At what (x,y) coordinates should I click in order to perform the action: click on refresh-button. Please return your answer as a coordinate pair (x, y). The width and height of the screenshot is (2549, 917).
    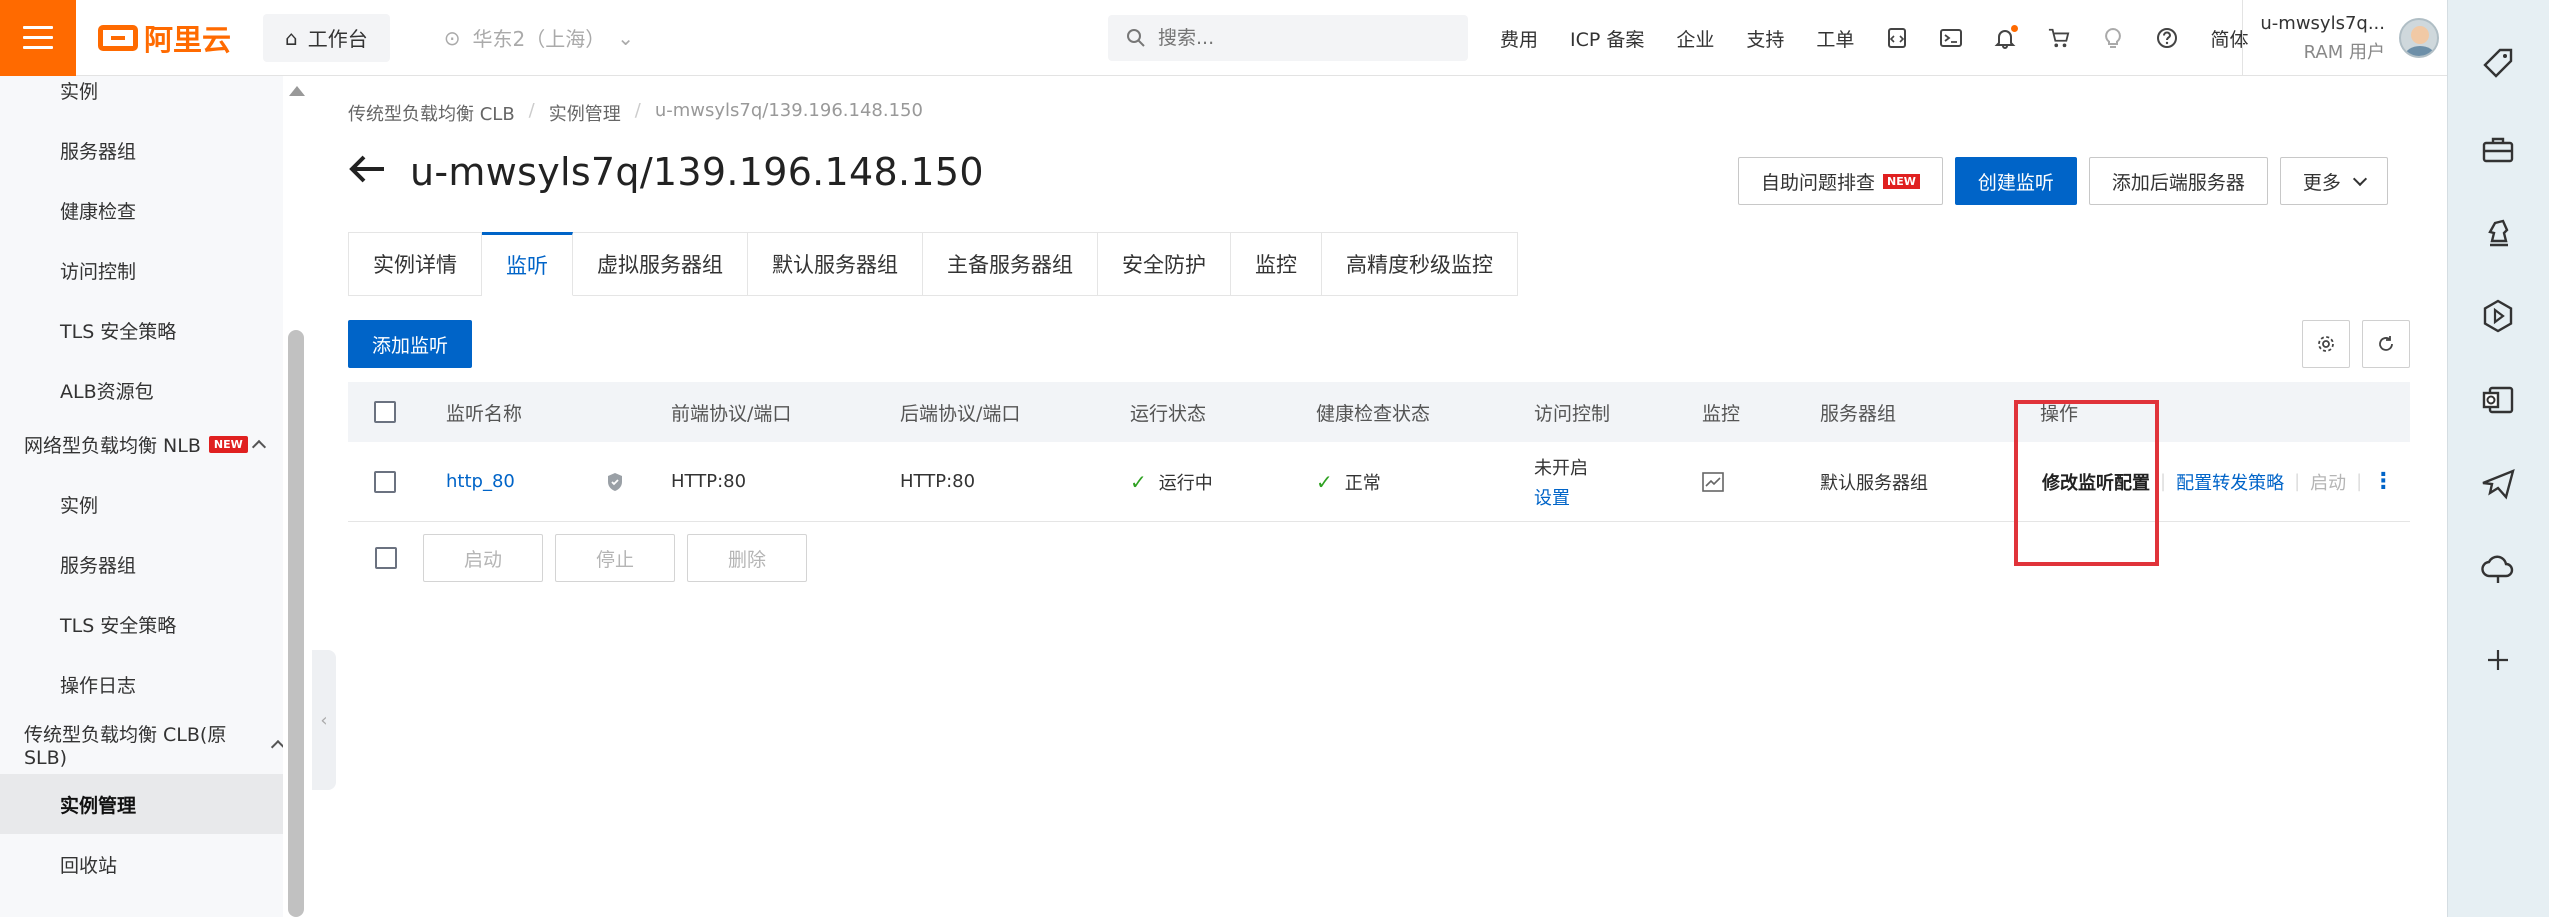
    Looking at the image, I should click on (2386, 344).